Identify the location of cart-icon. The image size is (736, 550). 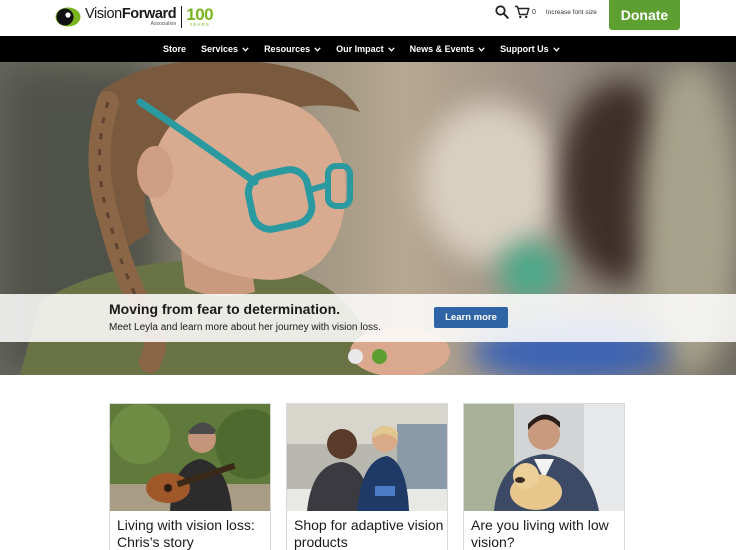
(522, 12).